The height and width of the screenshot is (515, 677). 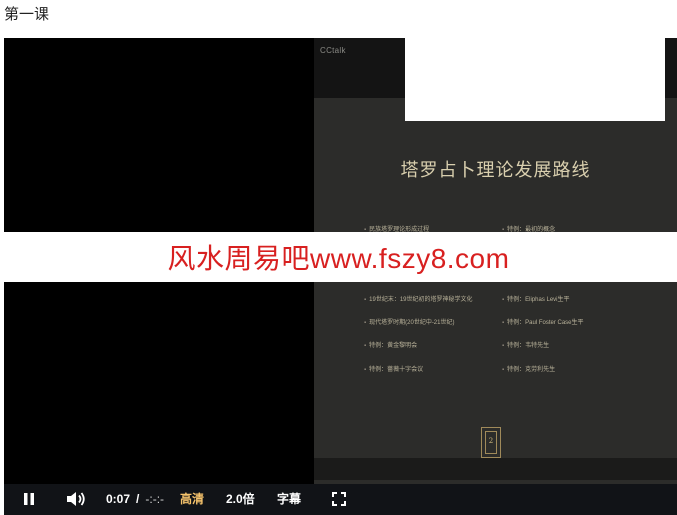 What do you see at coordinates (529, 370) in the screenshot?
I see `slide-item: ▪ 特例：克劳利先生` at bounding box center [529, 370].